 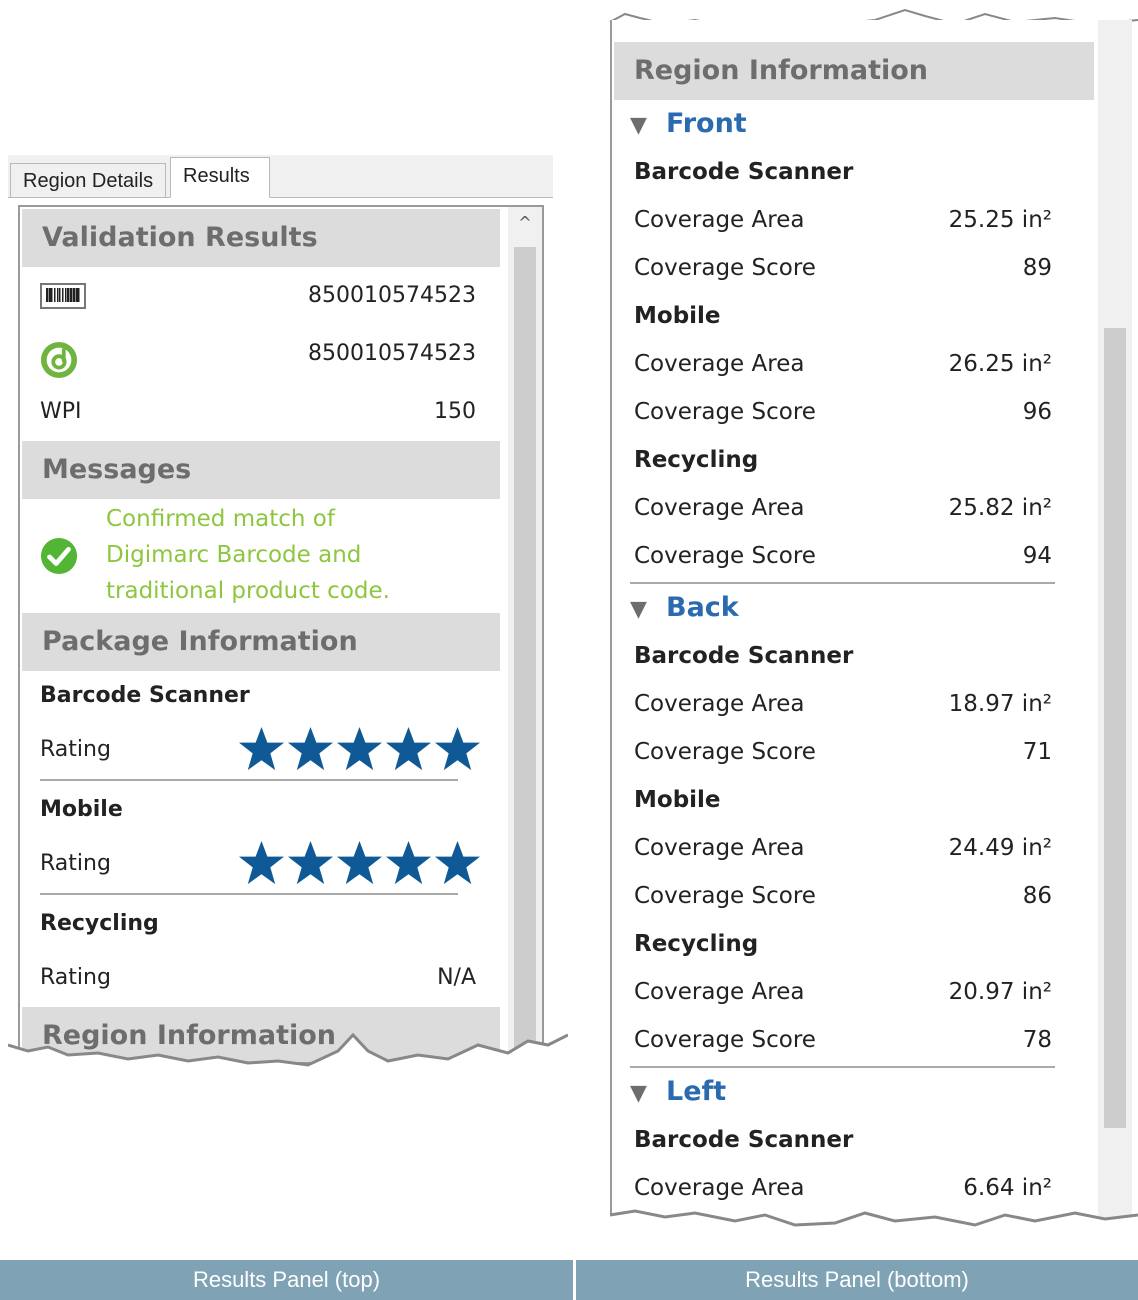 What do you see at coordinates (854, 71) in the screenshot?
I see `section-header-region: Region Information` at bounding box center [854, 71].